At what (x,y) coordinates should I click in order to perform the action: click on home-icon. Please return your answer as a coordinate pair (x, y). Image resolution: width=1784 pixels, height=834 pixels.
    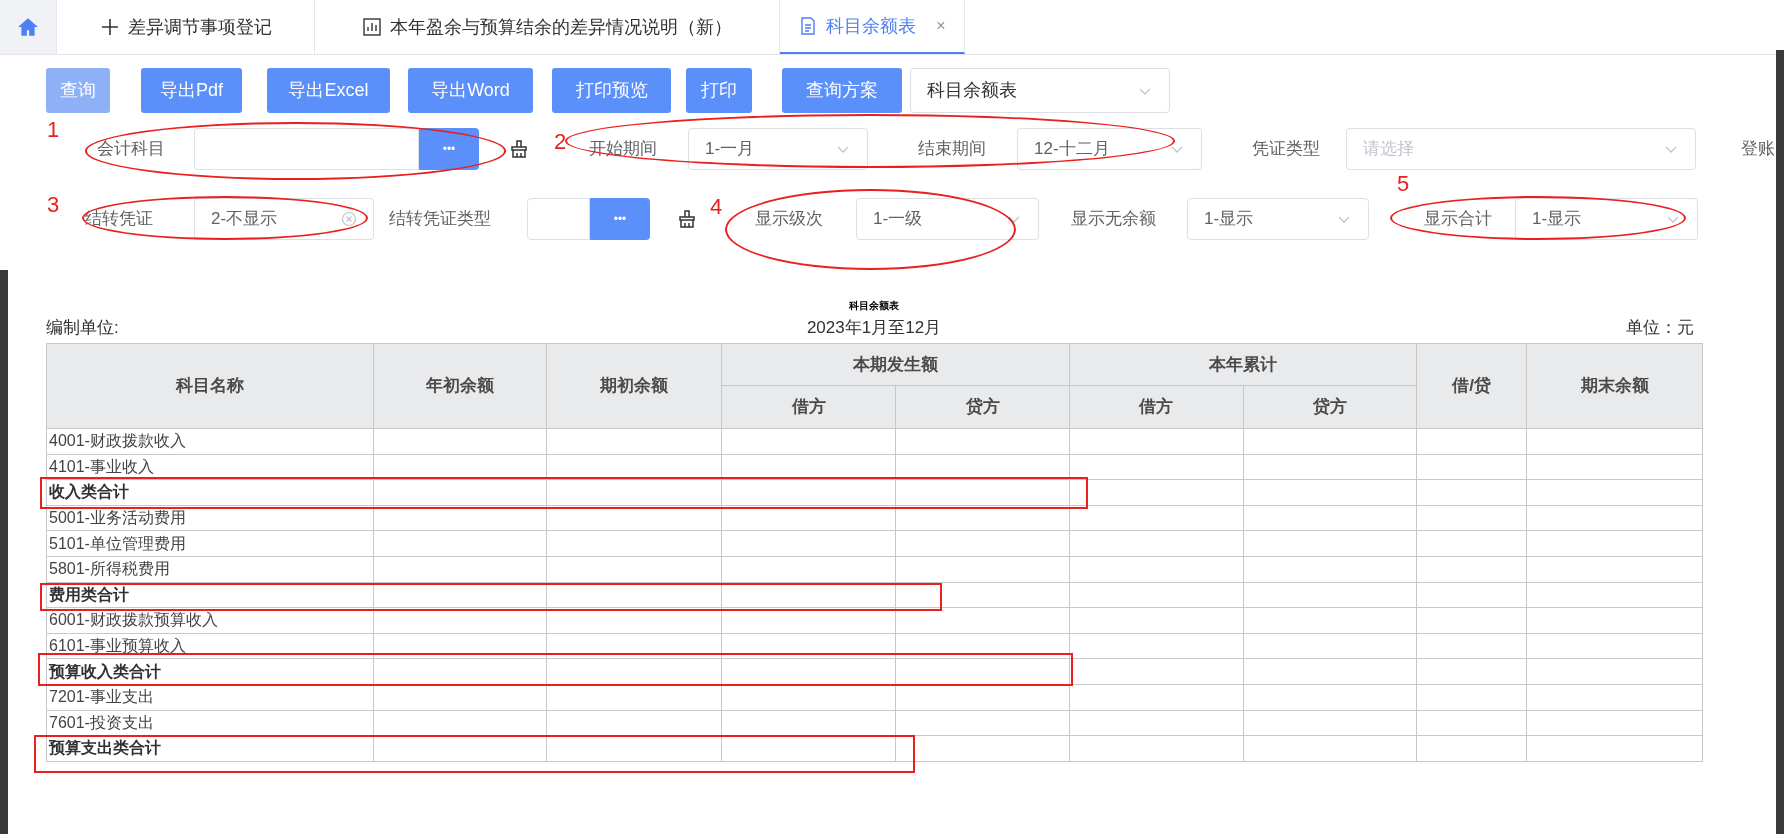
    Looking at the image, I should click on (28, 27).